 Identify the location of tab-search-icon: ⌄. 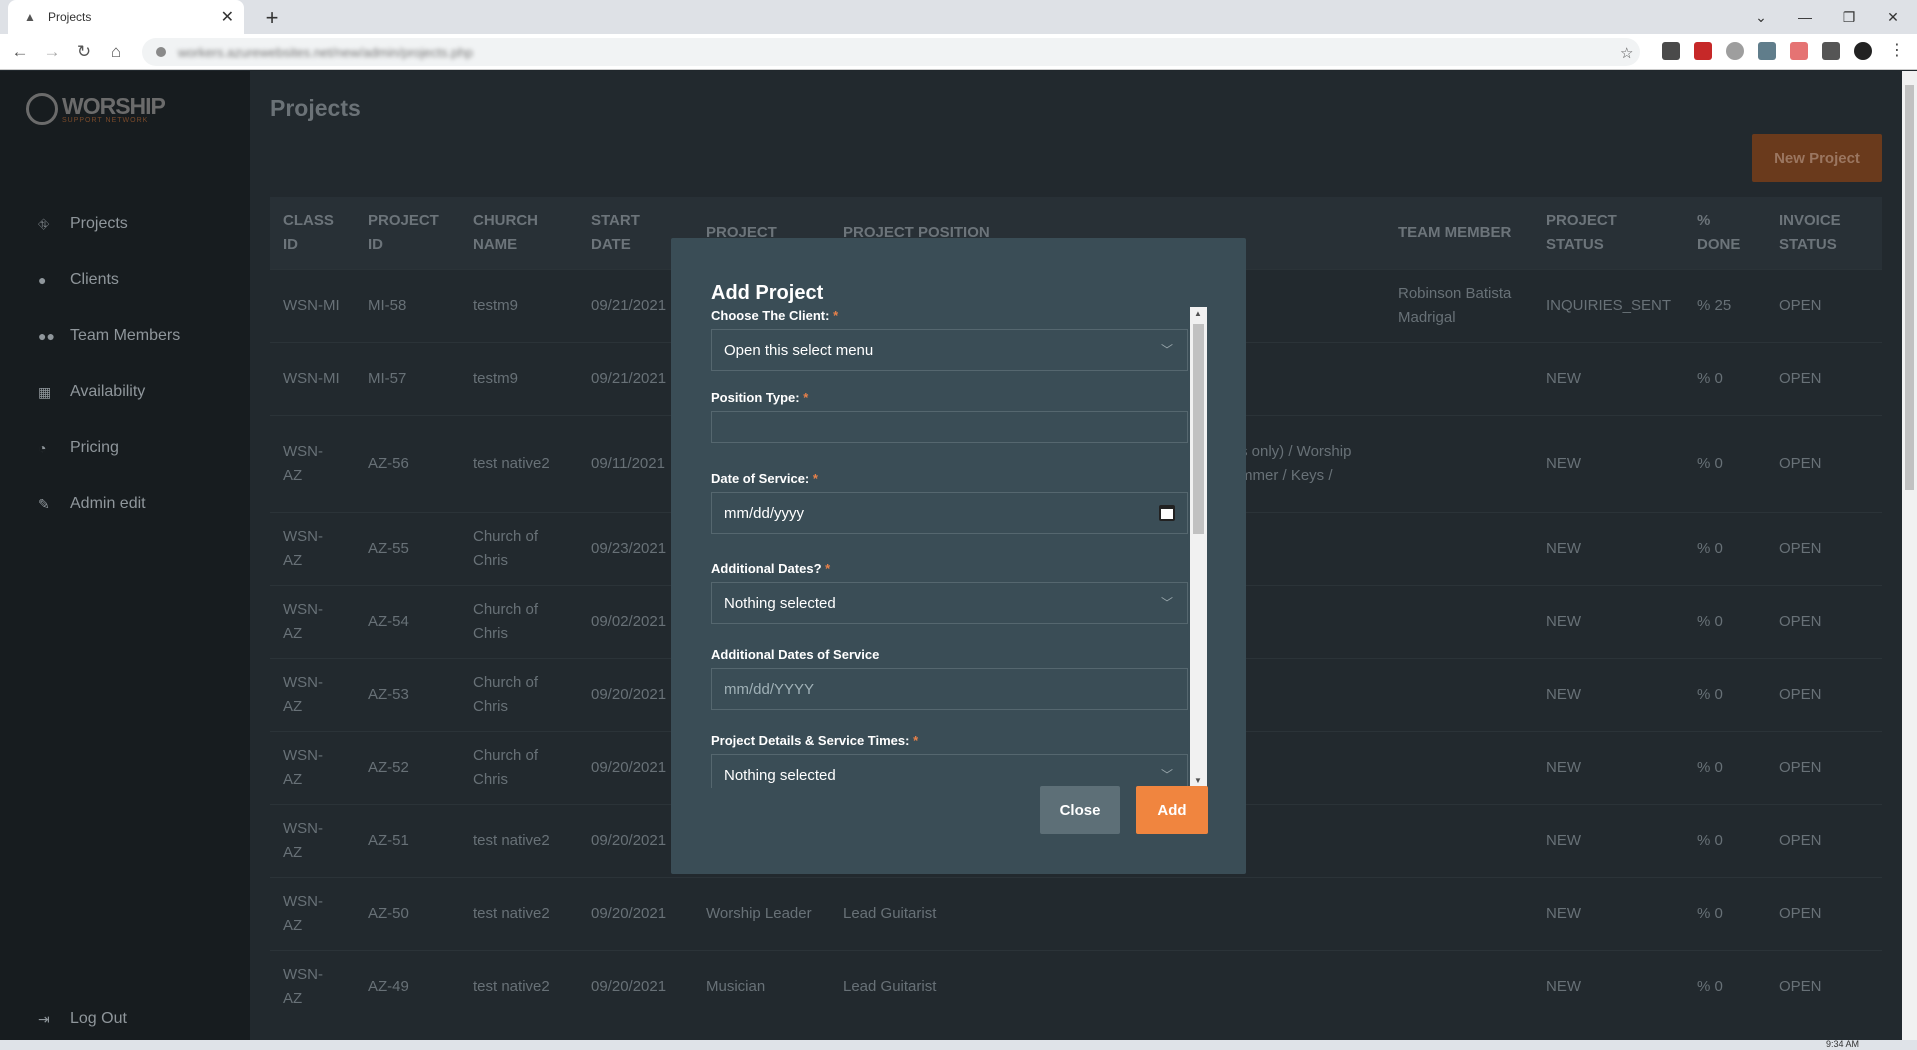
(1761, 17).